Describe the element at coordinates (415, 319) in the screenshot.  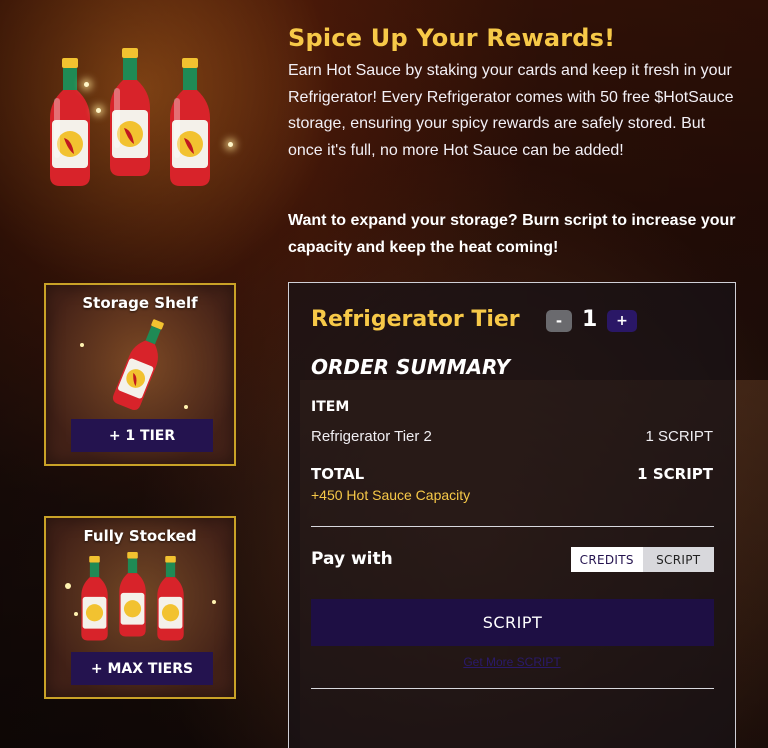
I see `refrigerator-tier-label: Refrigerator Tier` at that location.